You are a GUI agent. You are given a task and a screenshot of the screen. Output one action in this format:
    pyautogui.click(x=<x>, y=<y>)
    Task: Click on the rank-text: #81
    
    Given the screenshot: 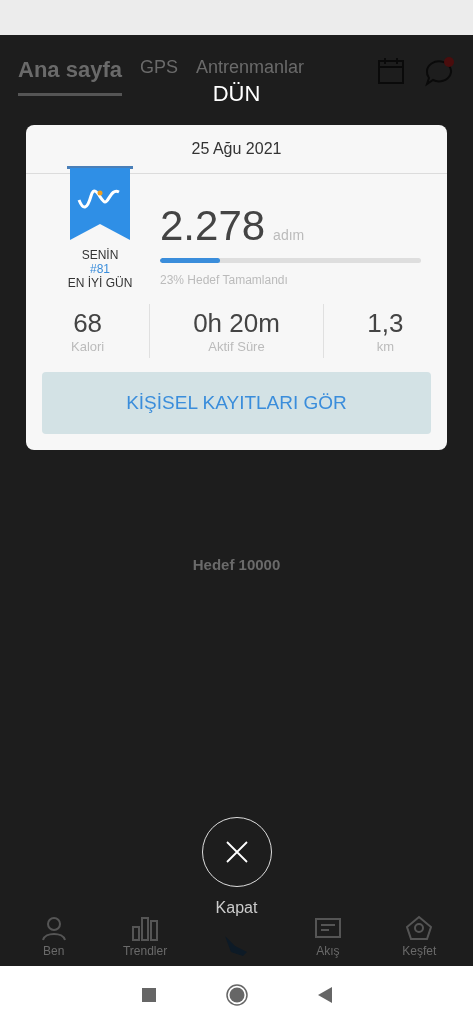 What is the action you would take?
    pyautogui.click(x=100, y=269)
    